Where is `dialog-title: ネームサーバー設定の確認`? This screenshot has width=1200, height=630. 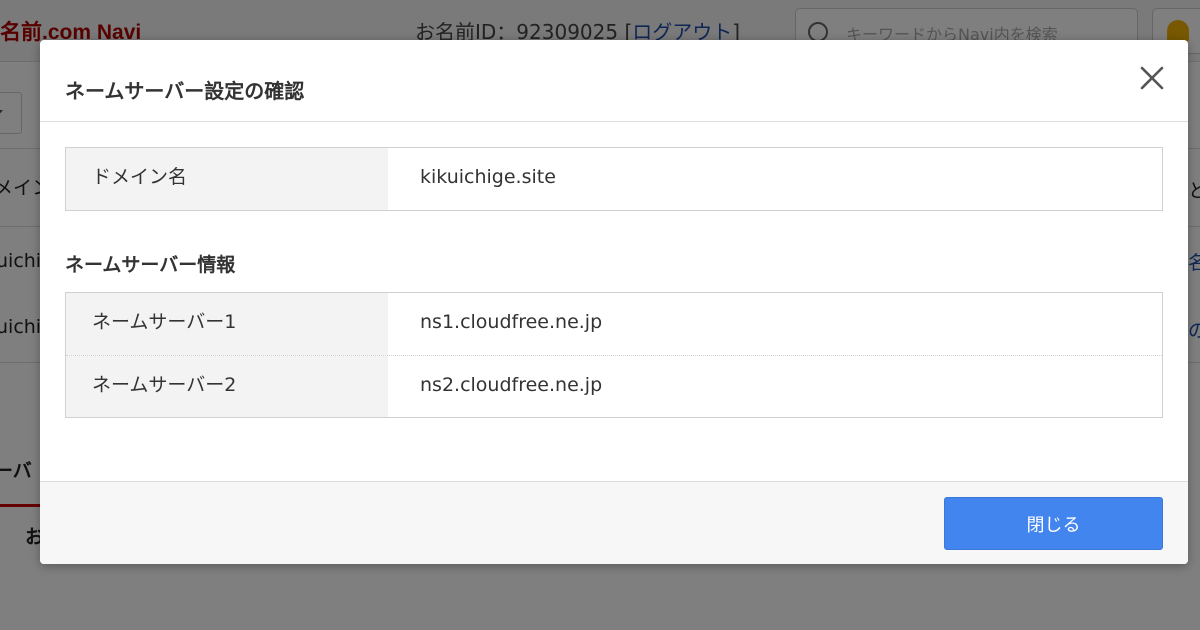 dialog-title: ネームサーバー設定の確認 is located at coordinates (185, 91).